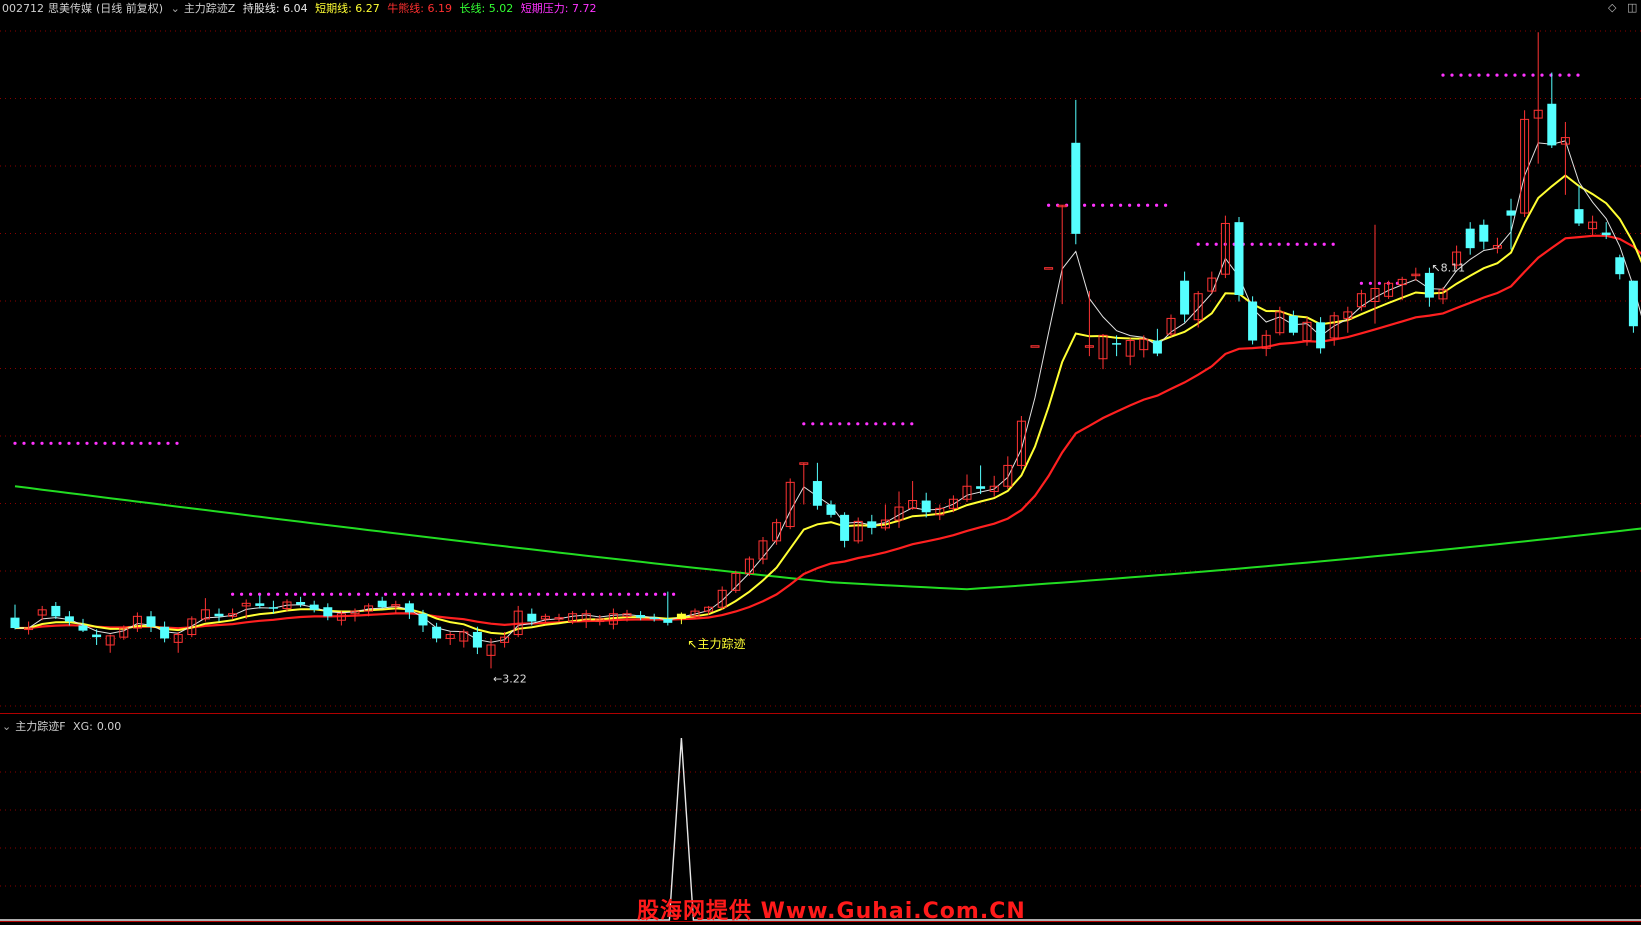  I want to click on xg-label: XG:, so click(83, 726).